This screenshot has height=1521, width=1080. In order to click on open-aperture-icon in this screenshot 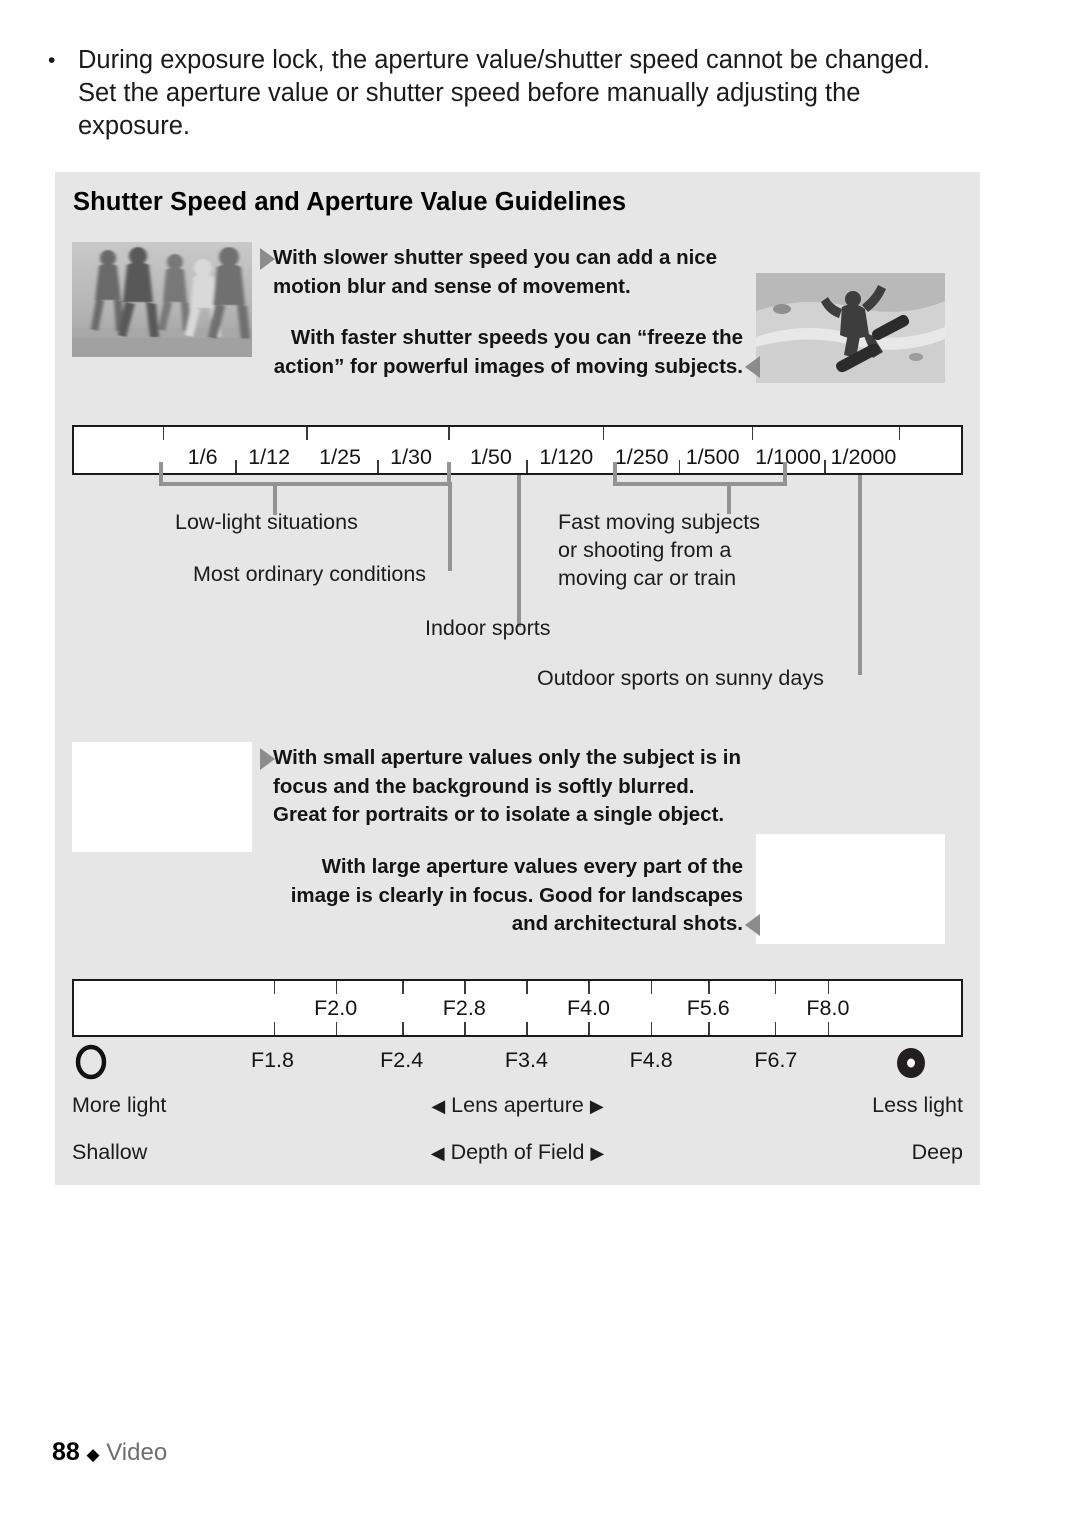, I will do `click(91, 1062)`.